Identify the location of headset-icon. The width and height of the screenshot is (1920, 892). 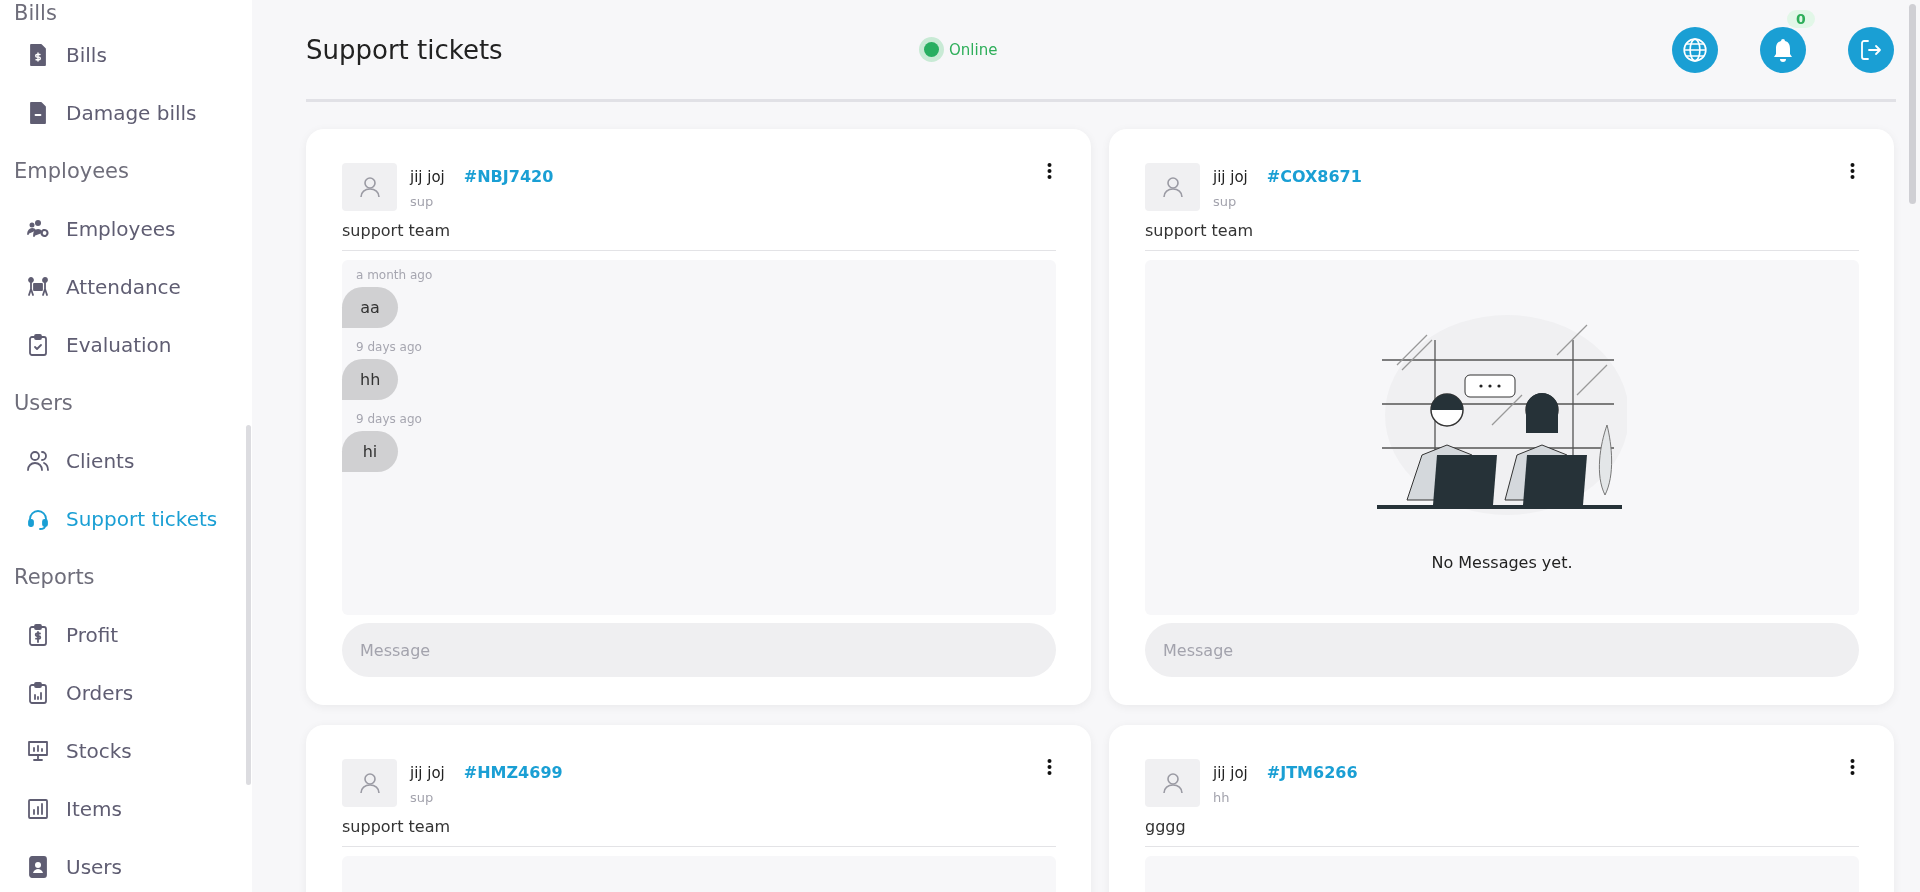
(38, 519).